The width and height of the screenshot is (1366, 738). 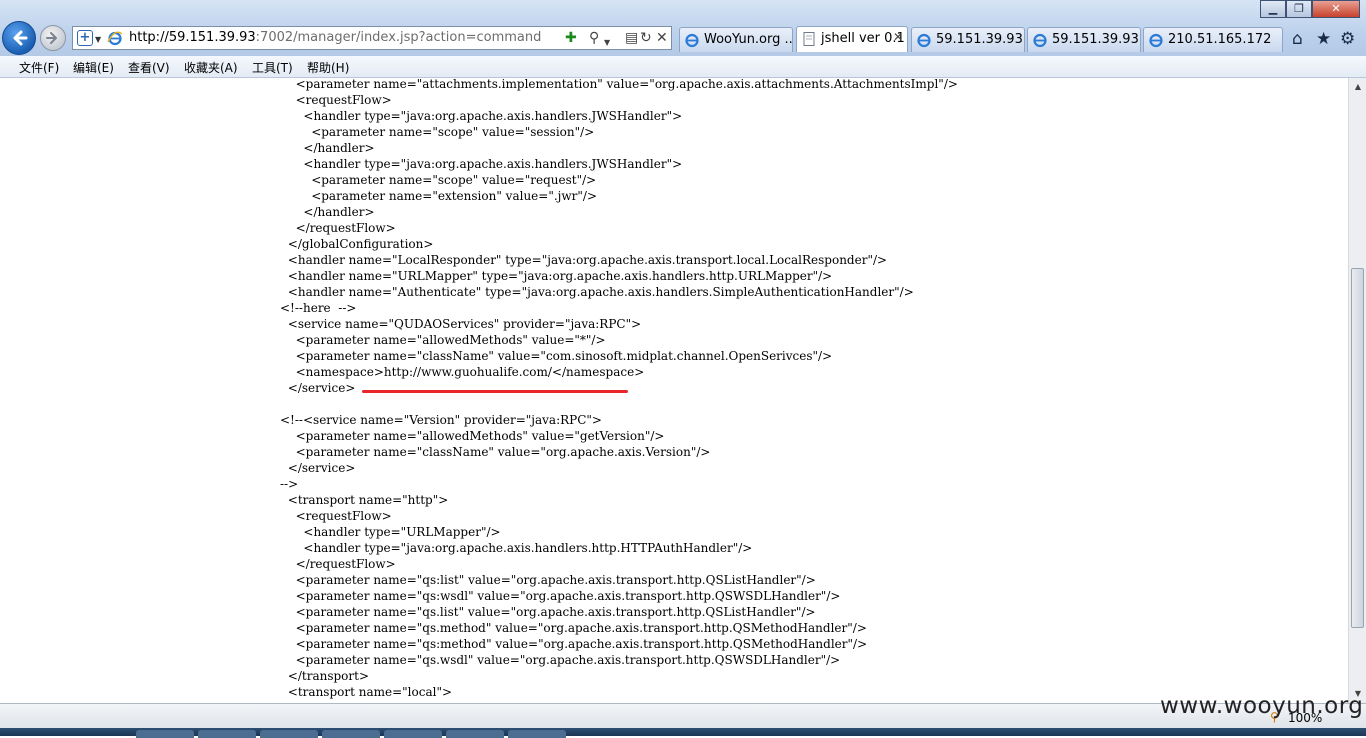 I want to click on back-button, so click(x=19, y=38).